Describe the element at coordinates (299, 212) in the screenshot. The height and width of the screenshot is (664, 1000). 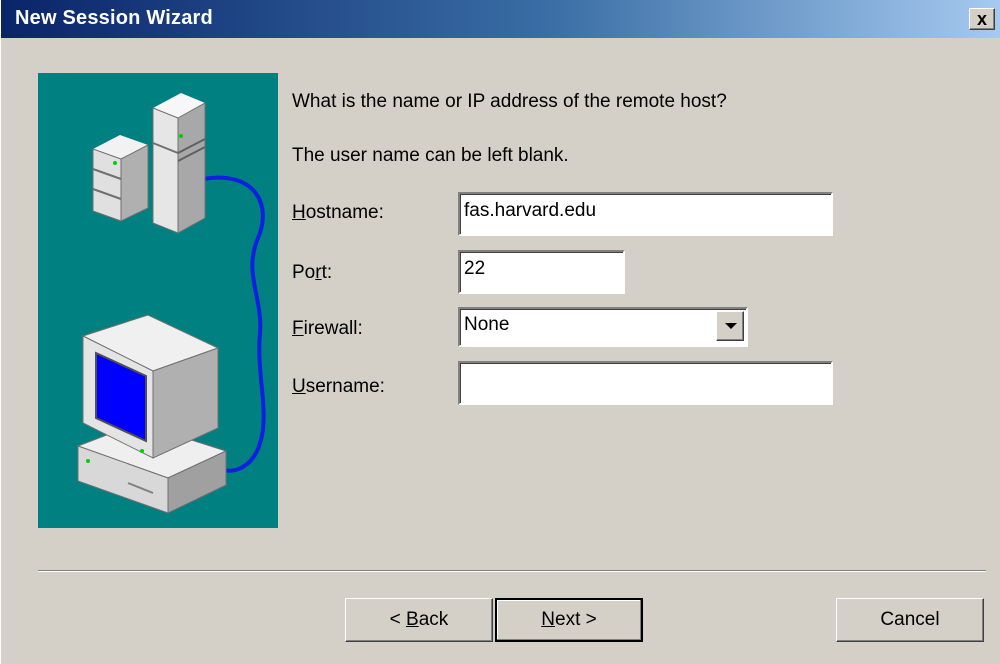
I see `hostname-mnemonic: H` at that location.